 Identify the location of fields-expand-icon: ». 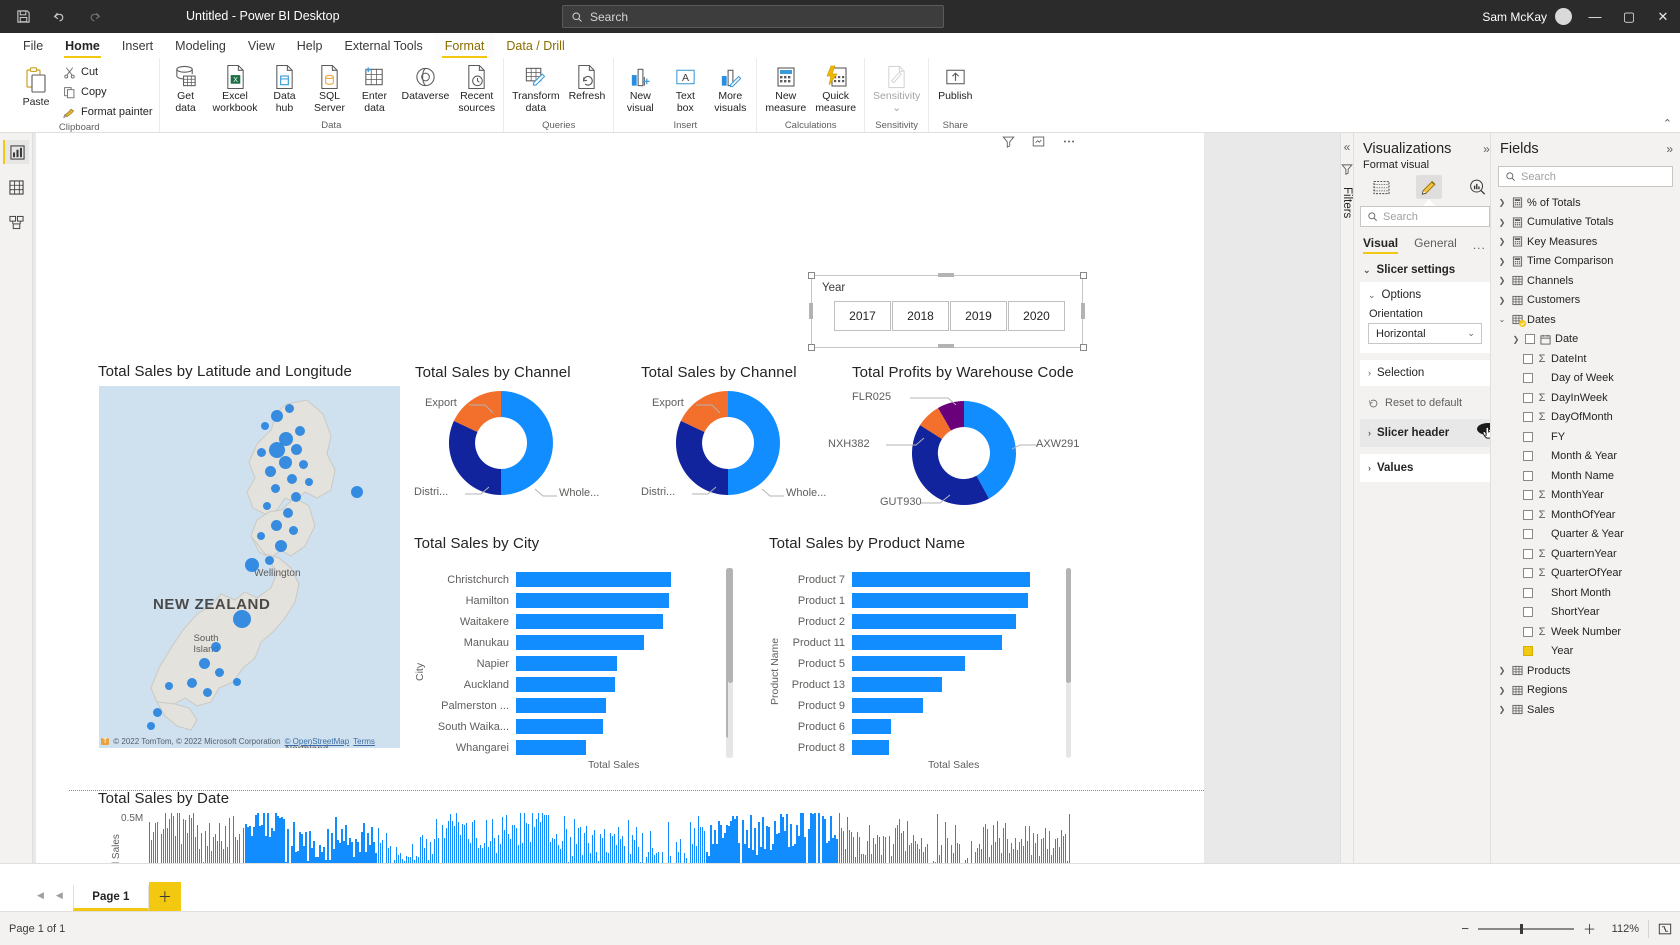
(1669, 149).